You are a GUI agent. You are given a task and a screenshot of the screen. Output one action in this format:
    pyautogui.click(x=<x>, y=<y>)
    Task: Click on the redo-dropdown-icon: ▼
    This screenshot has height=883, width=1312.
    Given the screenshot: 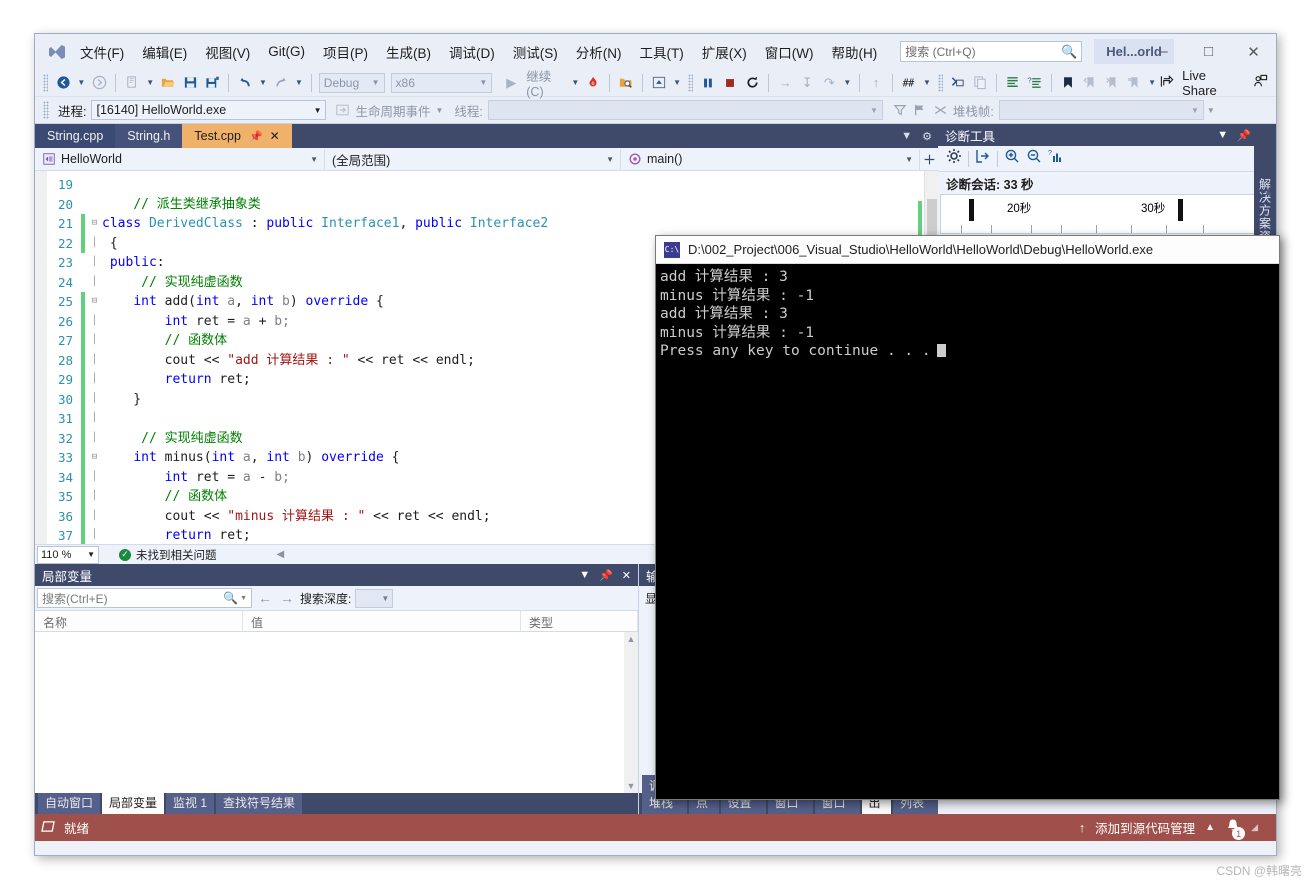 What is the action you would take?
    pyautogui.click(x=299, y=82)
    